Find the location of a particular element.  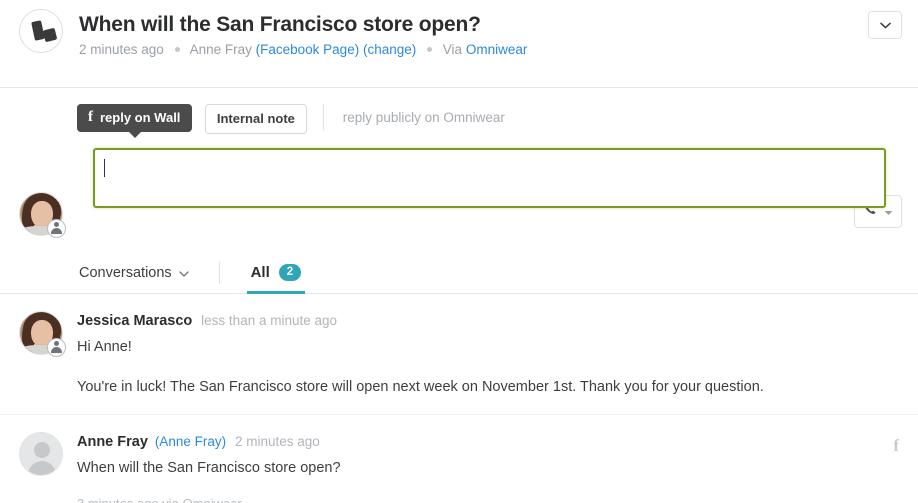

header-via-link: Omniwear is located at coordinates (497, 49).